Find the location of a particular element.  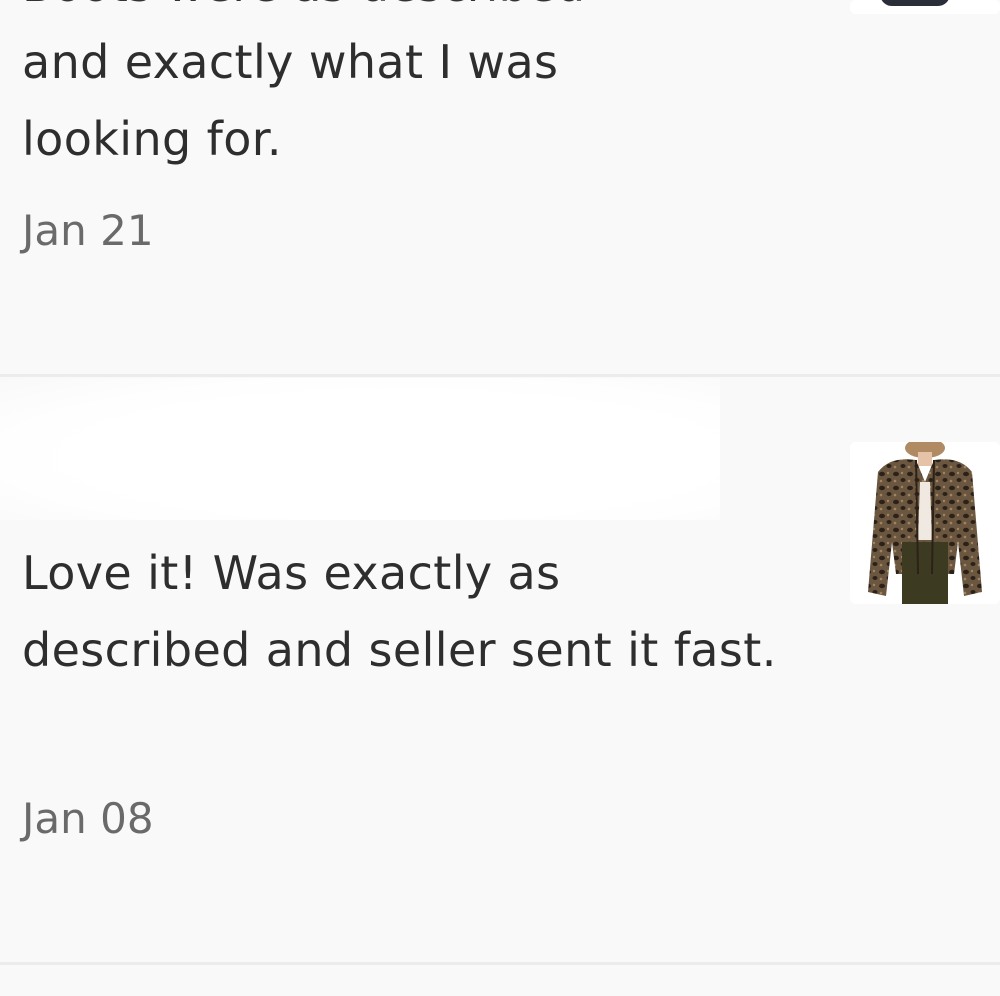

boots-thumbnail is located at coordinates (925, 7).